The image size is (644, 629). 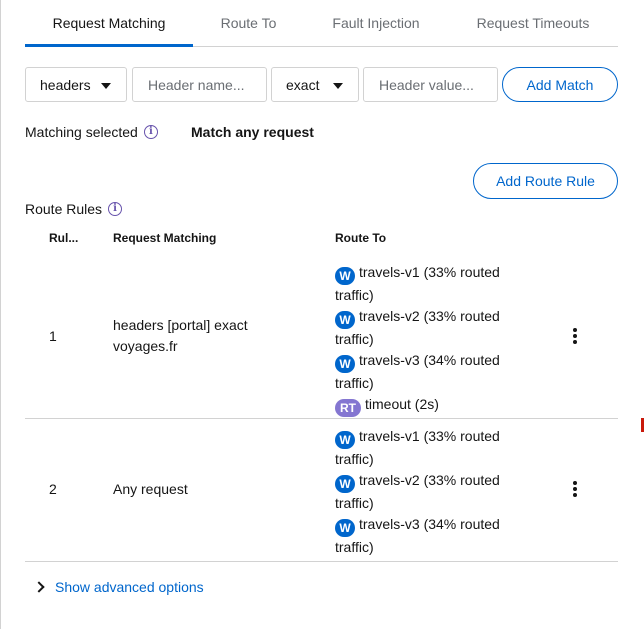 I want to click on route-rules-text: Route Rules, so click(x=64, y=209).